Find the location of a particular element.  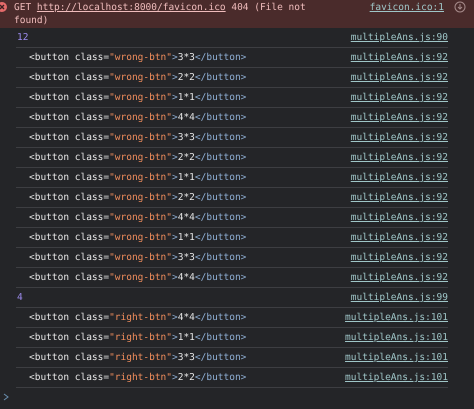

prompt-chevron-icon is located at coordinates (6, 397).